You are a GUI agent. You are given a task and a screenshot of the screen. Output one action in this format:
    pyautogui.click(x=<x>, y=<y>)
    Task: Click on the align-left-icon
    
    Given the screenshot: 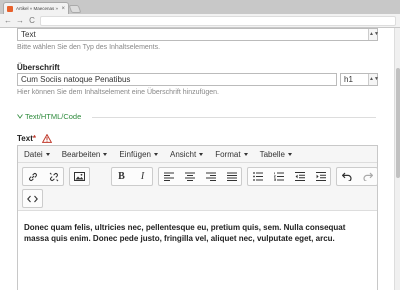 What is the action you would take?
    pyautogui.click(x=168, y=176)
    